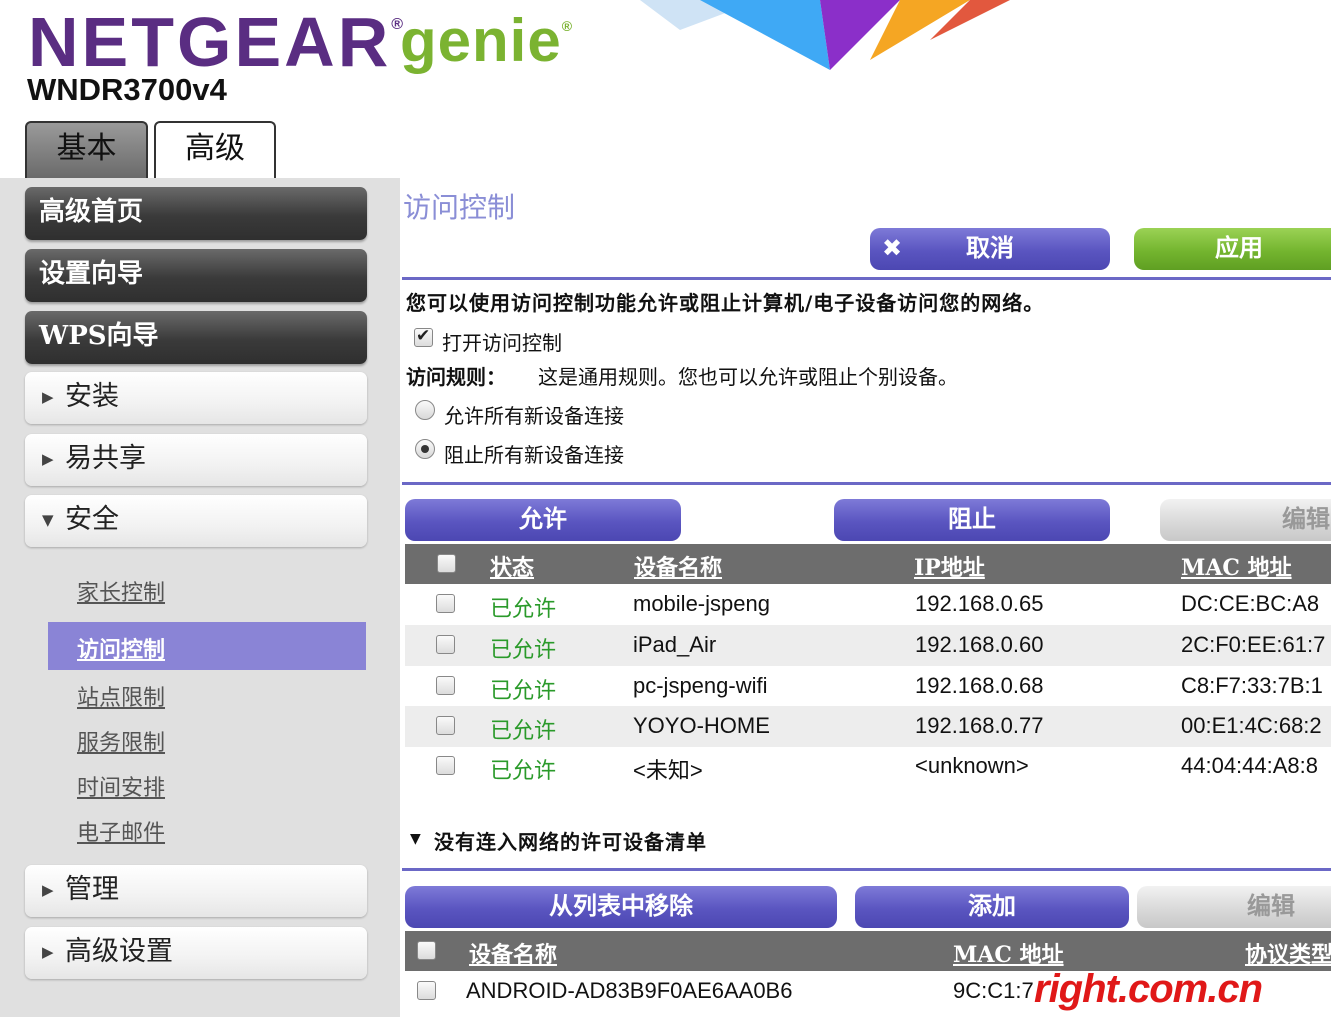  Describe the element at coordinates (196, 891) in the screenshot. I see `sidebar-section-administration: ▶ 管理` at that location.